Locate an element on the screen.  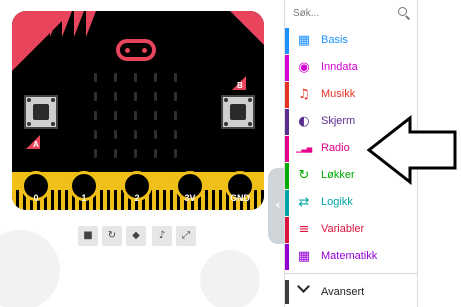
toolbox-search is located at coordinates (352, 13).